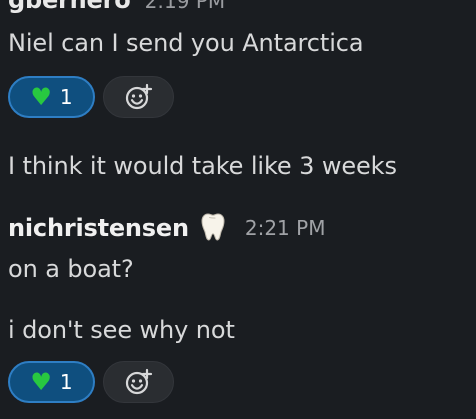 This screenshot has height=419, width=476. Describe the element at coordinates (121, 330) in the screenshot. I see `message-text: i don't see why not` at that location.